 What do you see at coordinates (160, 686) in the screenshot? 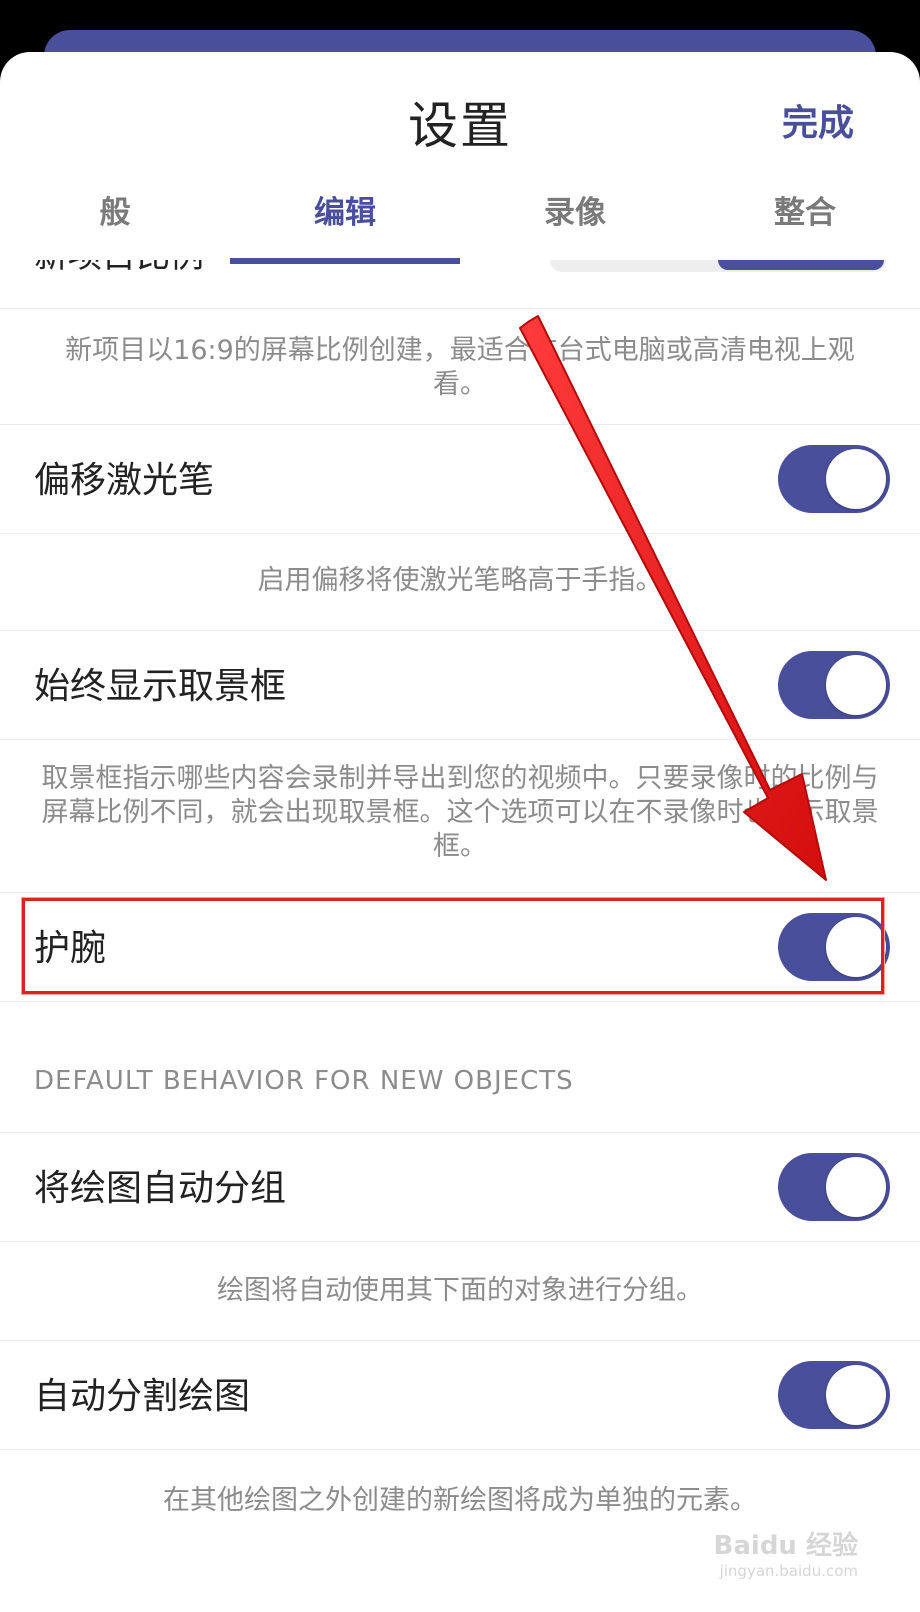
I see `setting-label: 始终显示取景框` at bounding box center [160, 686].